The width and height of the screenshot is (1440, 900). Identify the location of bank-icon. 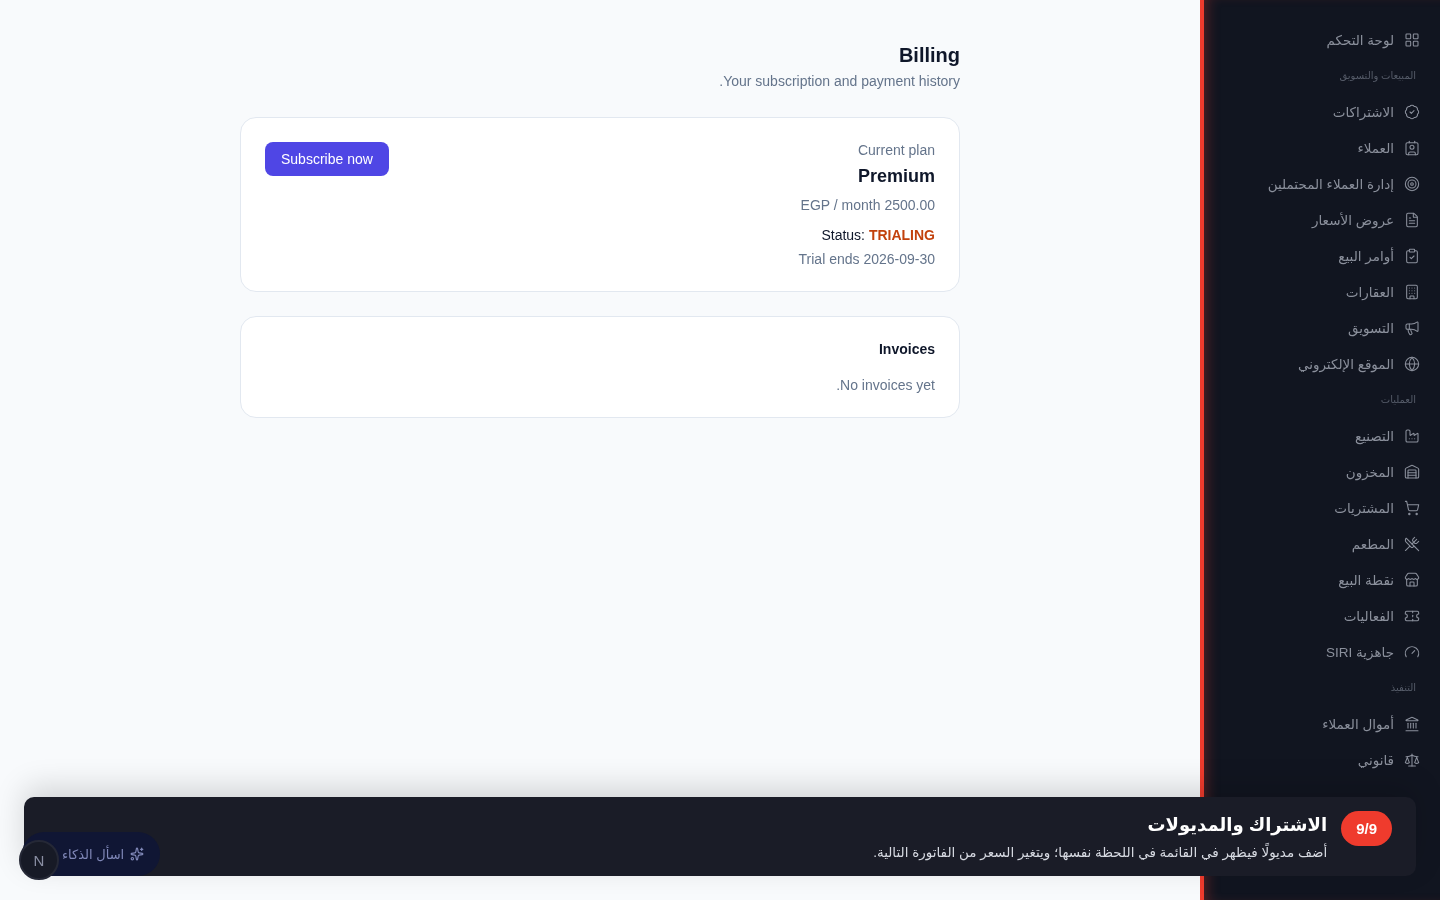
(1412, 724).